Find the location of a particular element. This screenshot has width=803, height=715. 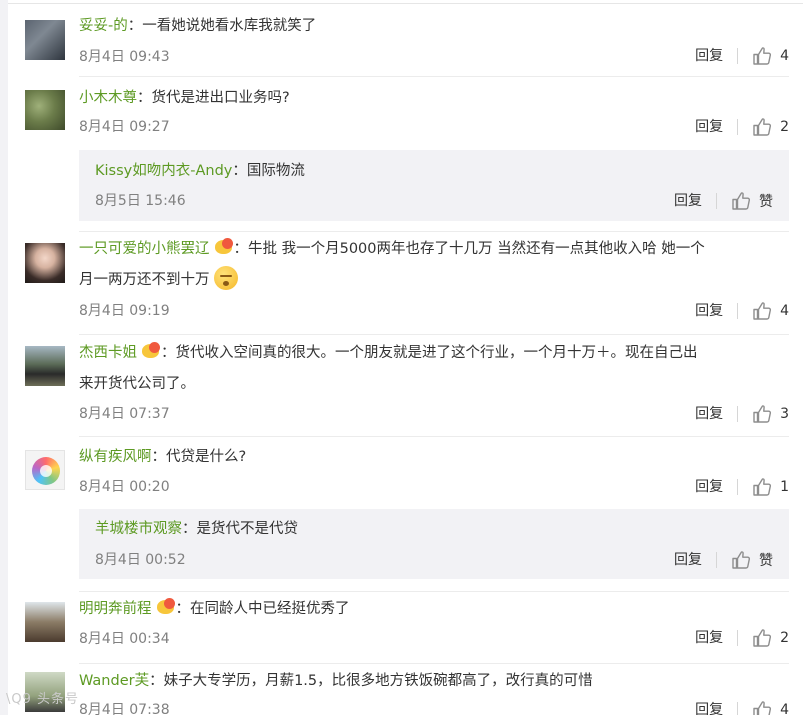

username-link: Wander芙 is located at coordinates (114, 681).